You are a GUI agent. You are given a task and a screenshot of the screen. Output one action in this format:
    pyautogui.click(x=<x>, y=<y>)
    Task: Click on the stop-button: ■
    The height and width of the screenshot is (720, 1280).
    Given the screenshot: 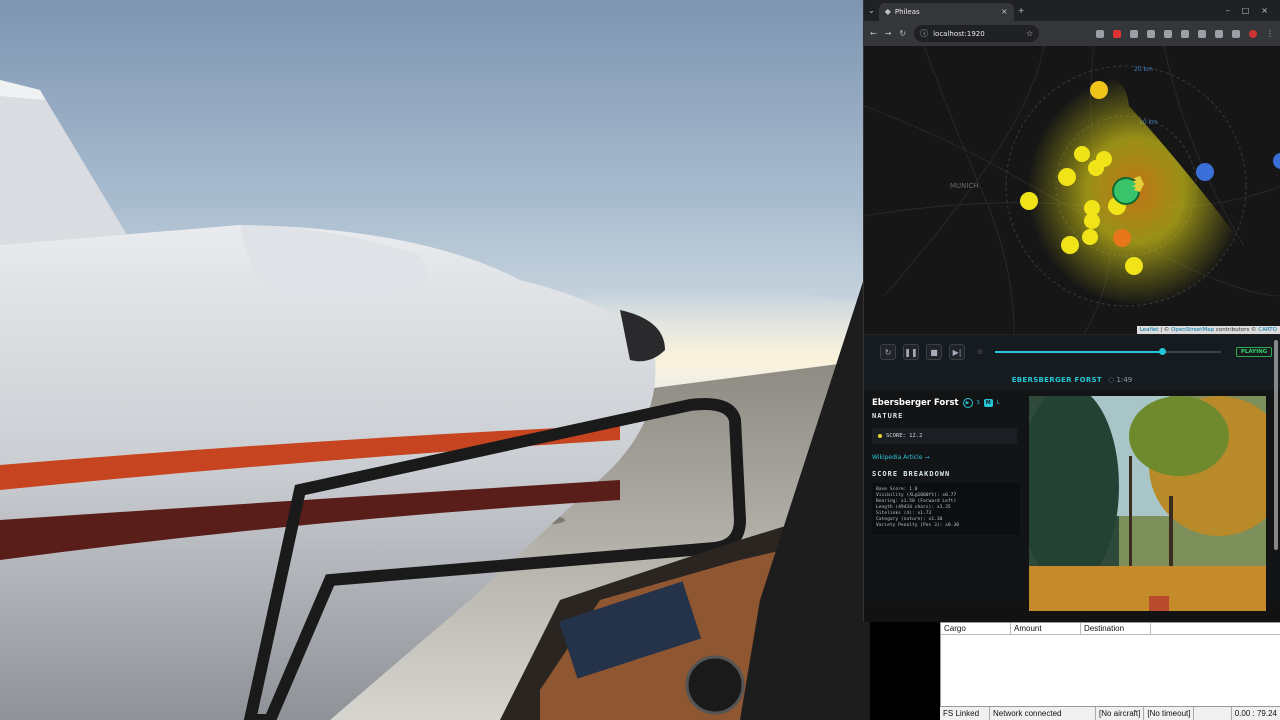 What is the action you would take?
    pyautogui.click(x=934, y=352)
    